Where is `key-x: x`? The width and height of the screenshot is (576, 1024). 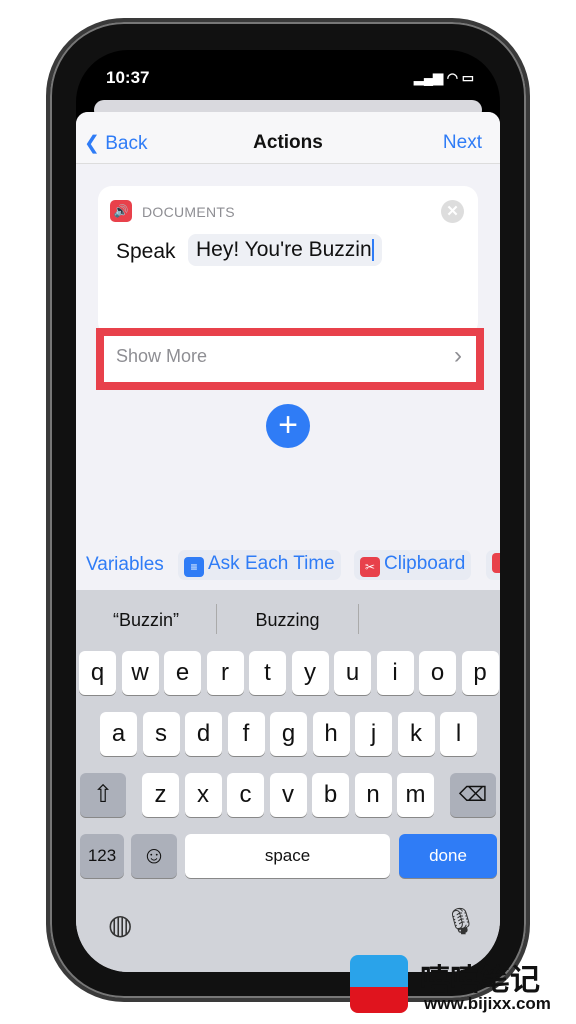
key-x: x is located at coordinates (203, 795).